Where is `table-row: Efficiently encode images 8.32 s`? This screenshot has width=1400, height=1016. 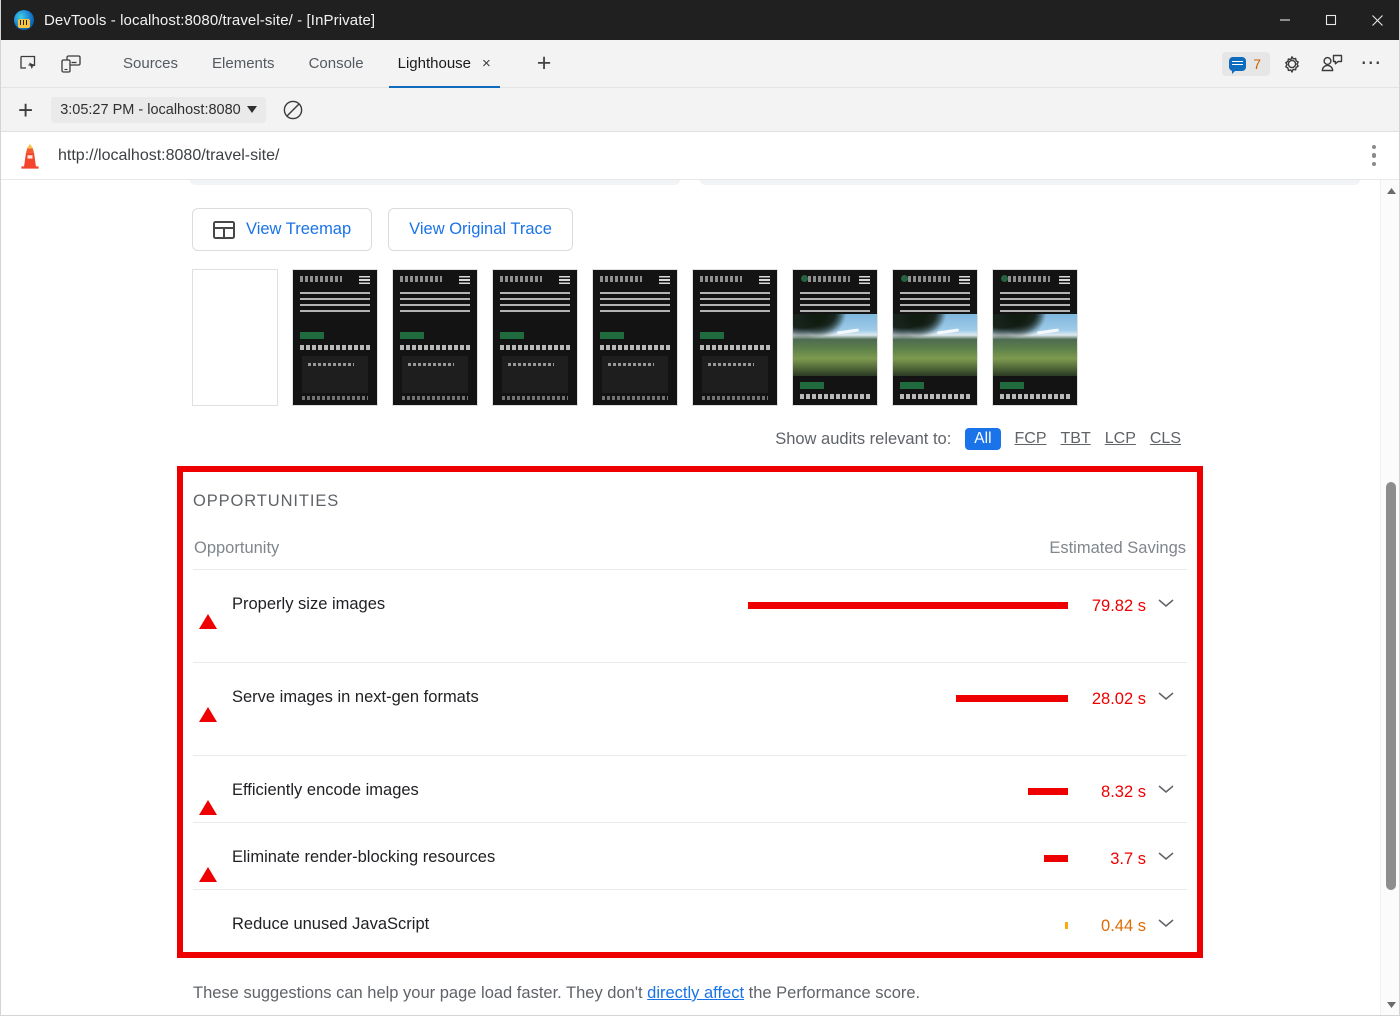 table-row: Efficiently encode images 8.32 s is located at coordinates (690, 789).